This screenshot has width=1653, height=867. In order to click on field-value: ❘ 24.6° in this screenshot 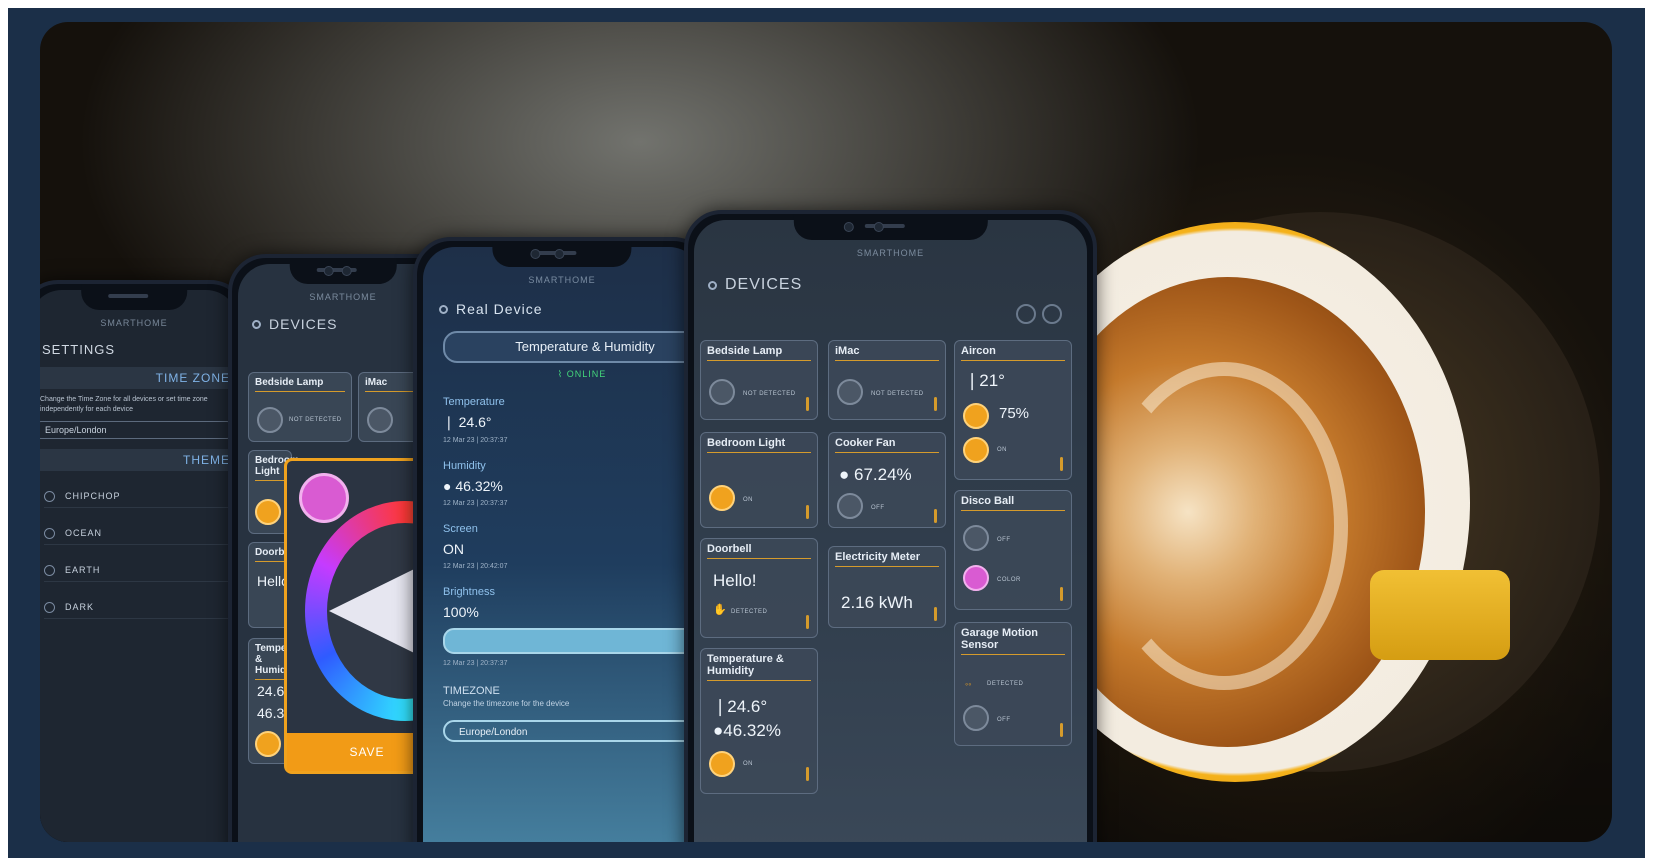, I will do `click(467, 422)`.